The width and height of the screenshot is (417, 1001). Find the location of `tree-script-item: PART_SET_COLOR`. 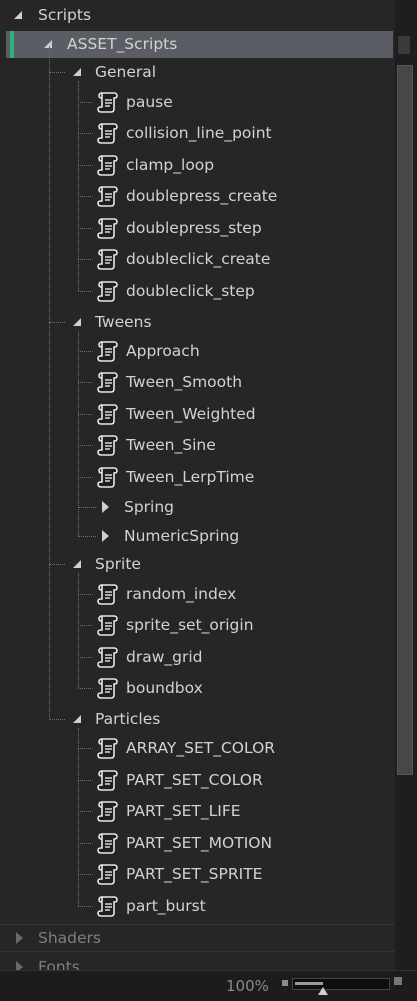

tree-script-item: PART_SET_COLOR is located at coordinates (180, 780).